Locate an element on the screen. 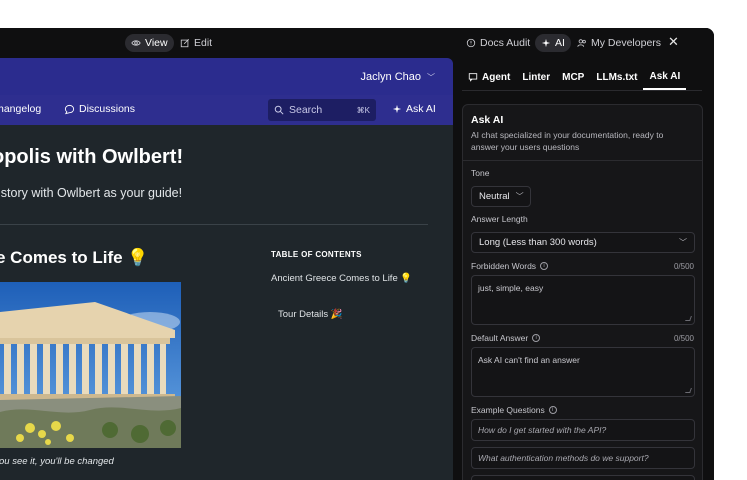 The image size is (747, 480). tone-select: Neutral ﹀ is located at coordinates (501, 196).